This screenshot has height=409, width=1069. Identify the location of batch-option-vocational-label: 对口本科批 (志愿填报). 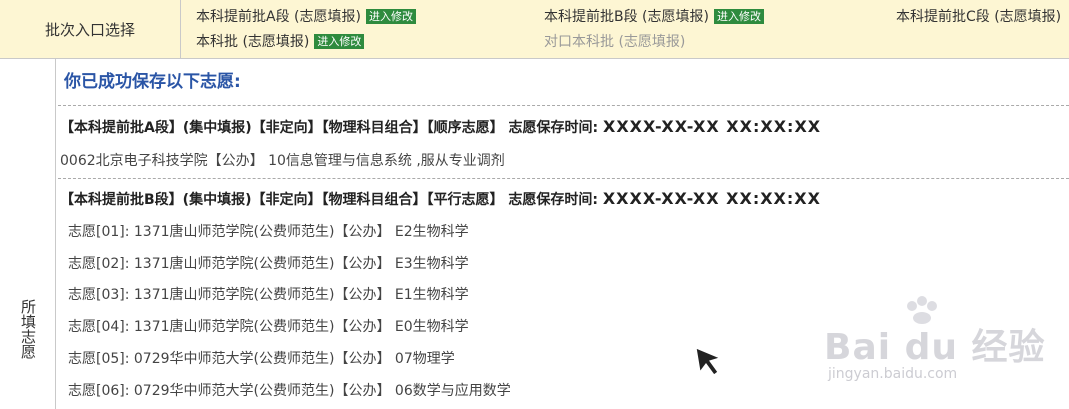
(615, 42).